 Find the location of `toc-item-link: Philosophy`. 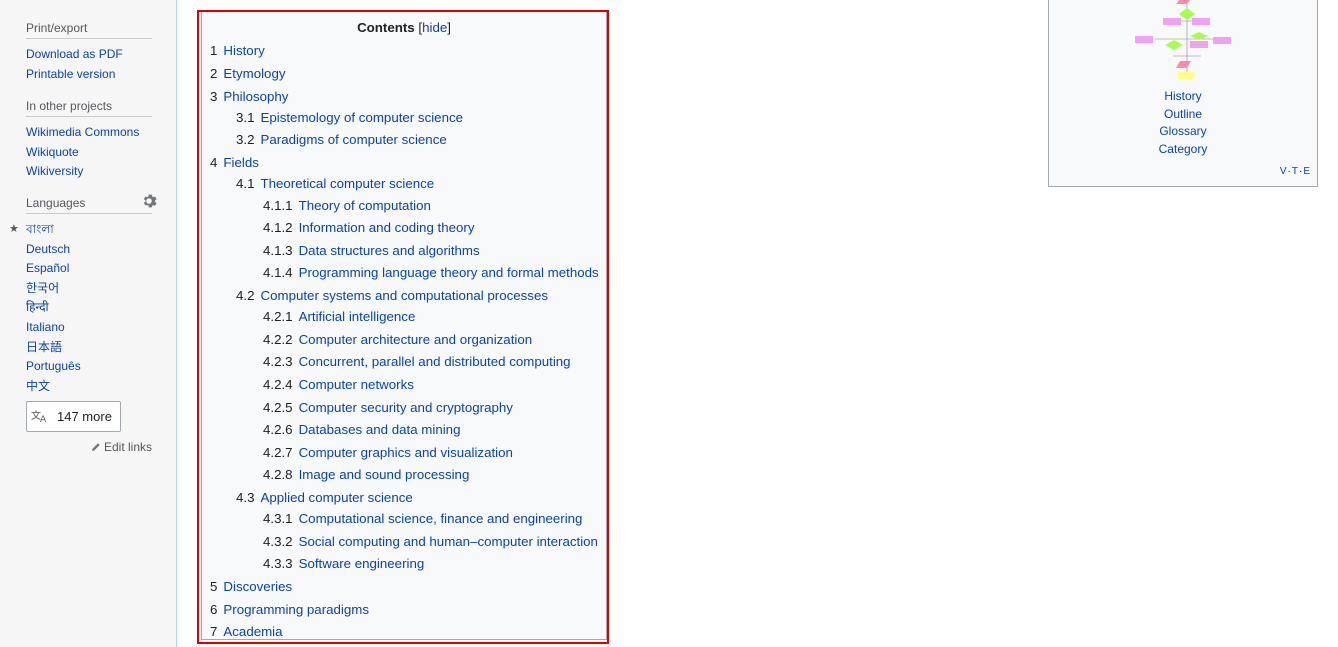

toc-item-link: Philosophy is located at coordinates (255, 96).